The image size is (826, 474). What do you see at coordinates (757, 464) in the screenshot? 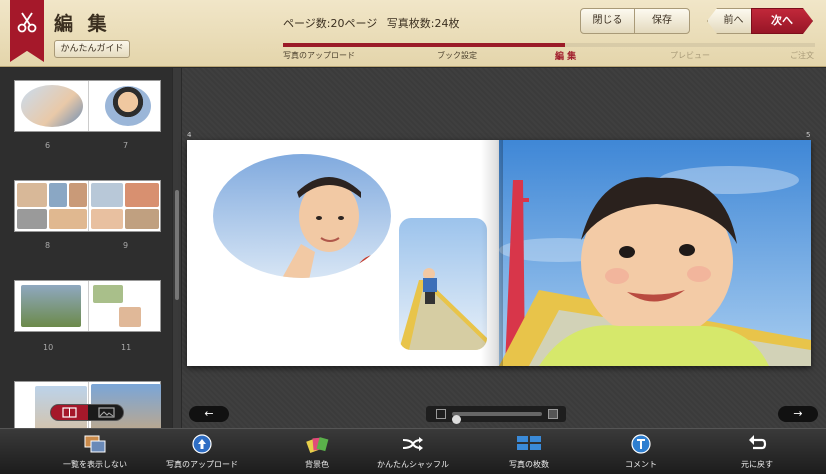
I see `toolbar-label: 元に戻す` at bounding box center [757, 464].